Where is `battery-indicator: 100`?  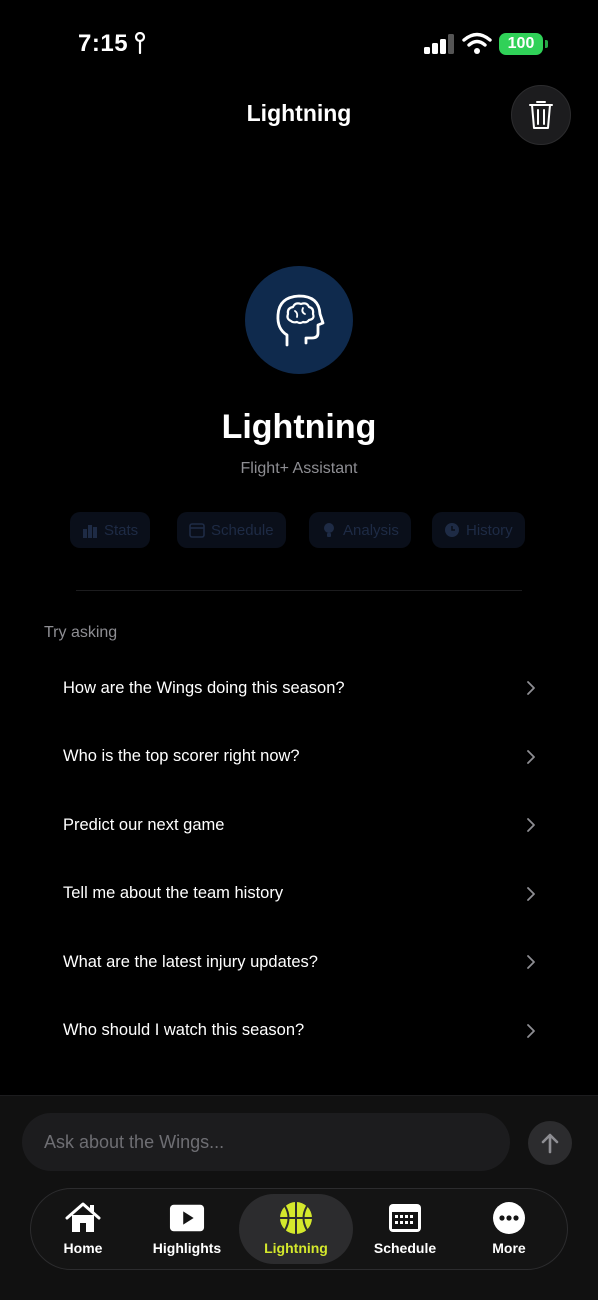 battery-indicator: 100 is located at coordinates (521, 44).